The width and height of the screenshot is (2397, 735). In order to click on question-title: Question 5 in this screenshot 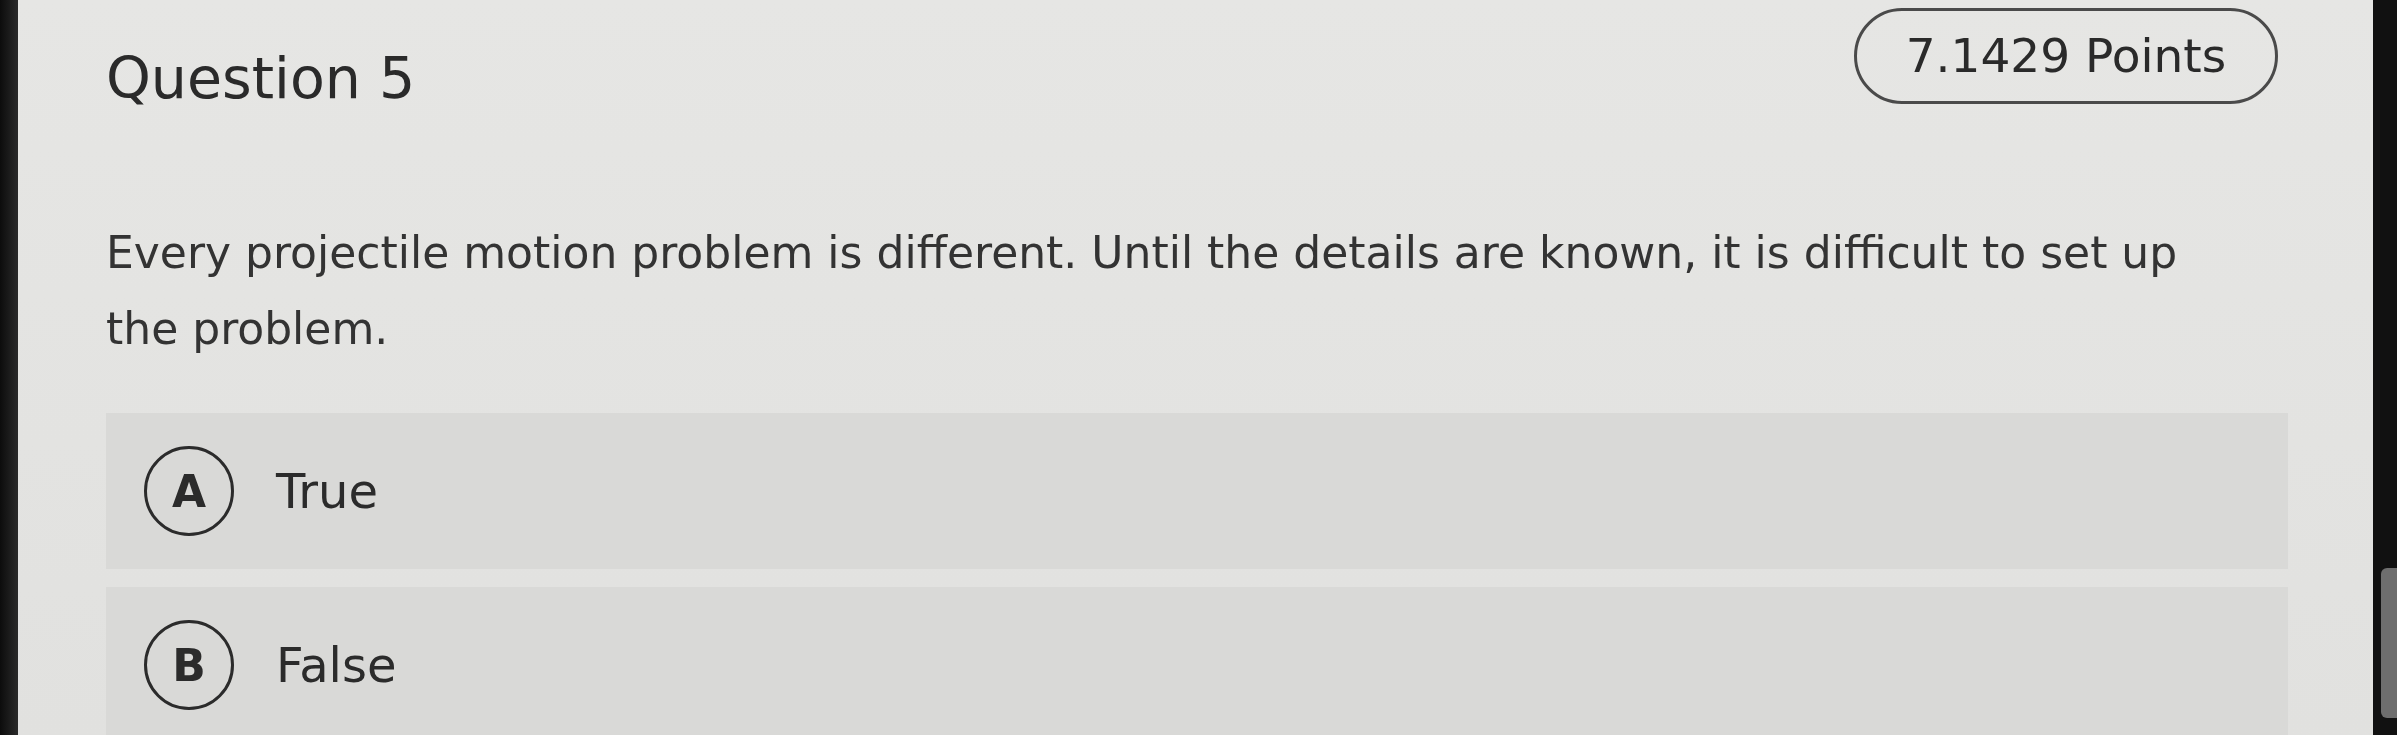, I will do `click(261, 78)`.